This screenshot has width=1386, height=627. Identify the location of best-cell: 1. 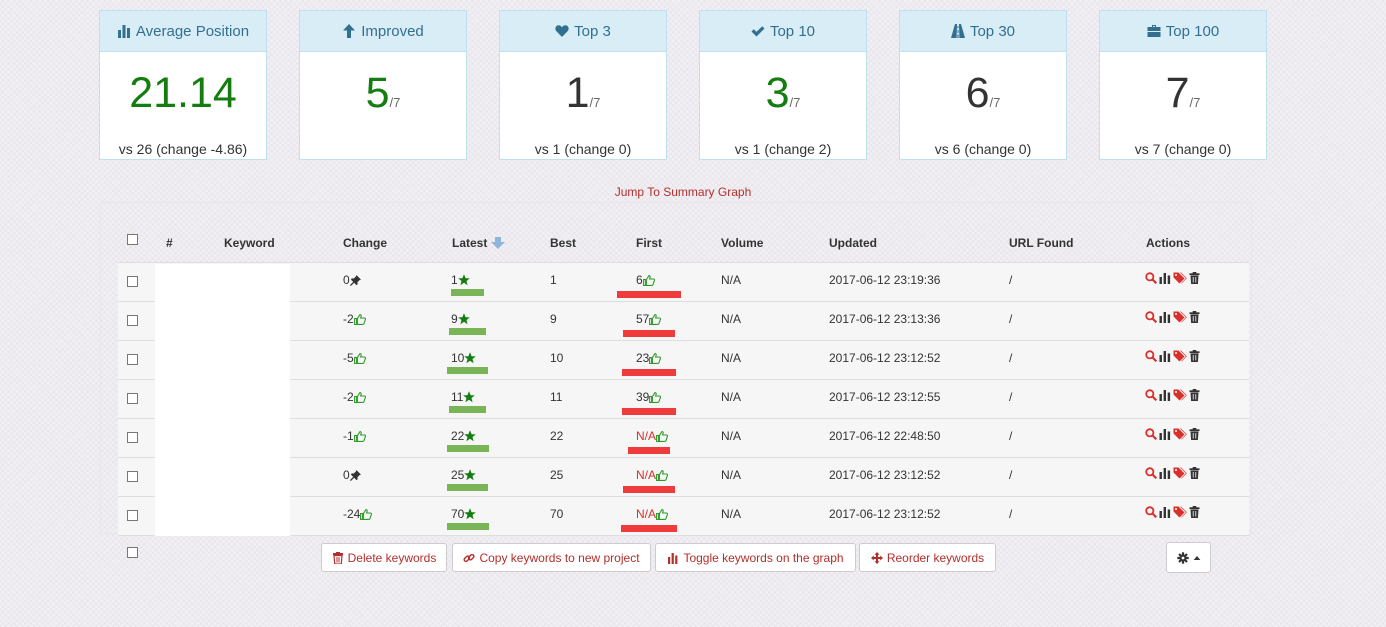
(553, 280).